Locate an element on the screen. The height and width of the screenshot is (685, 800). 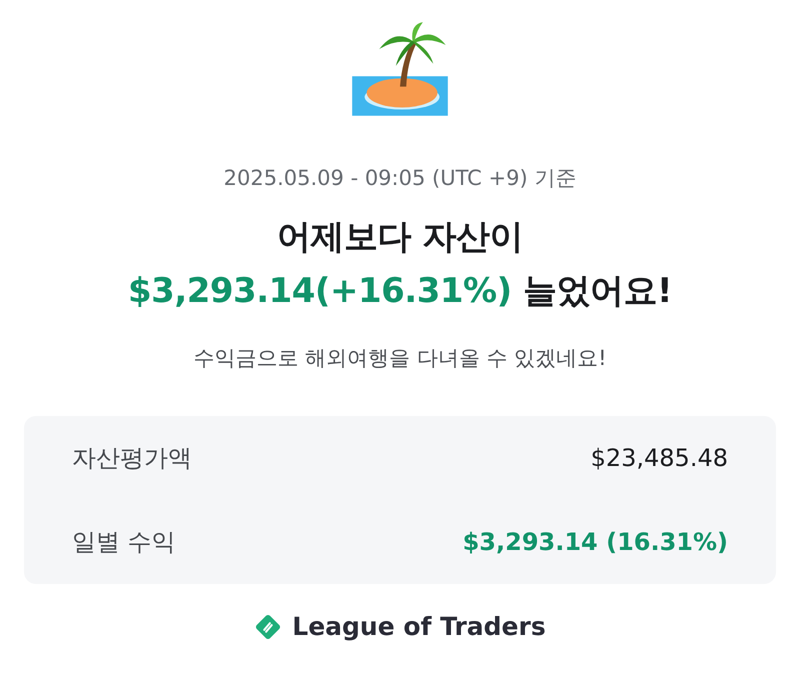
subtitle: 수익금으로 해외여행을 다녀올 수 있겠네요! is located at coordinates (400, 358).